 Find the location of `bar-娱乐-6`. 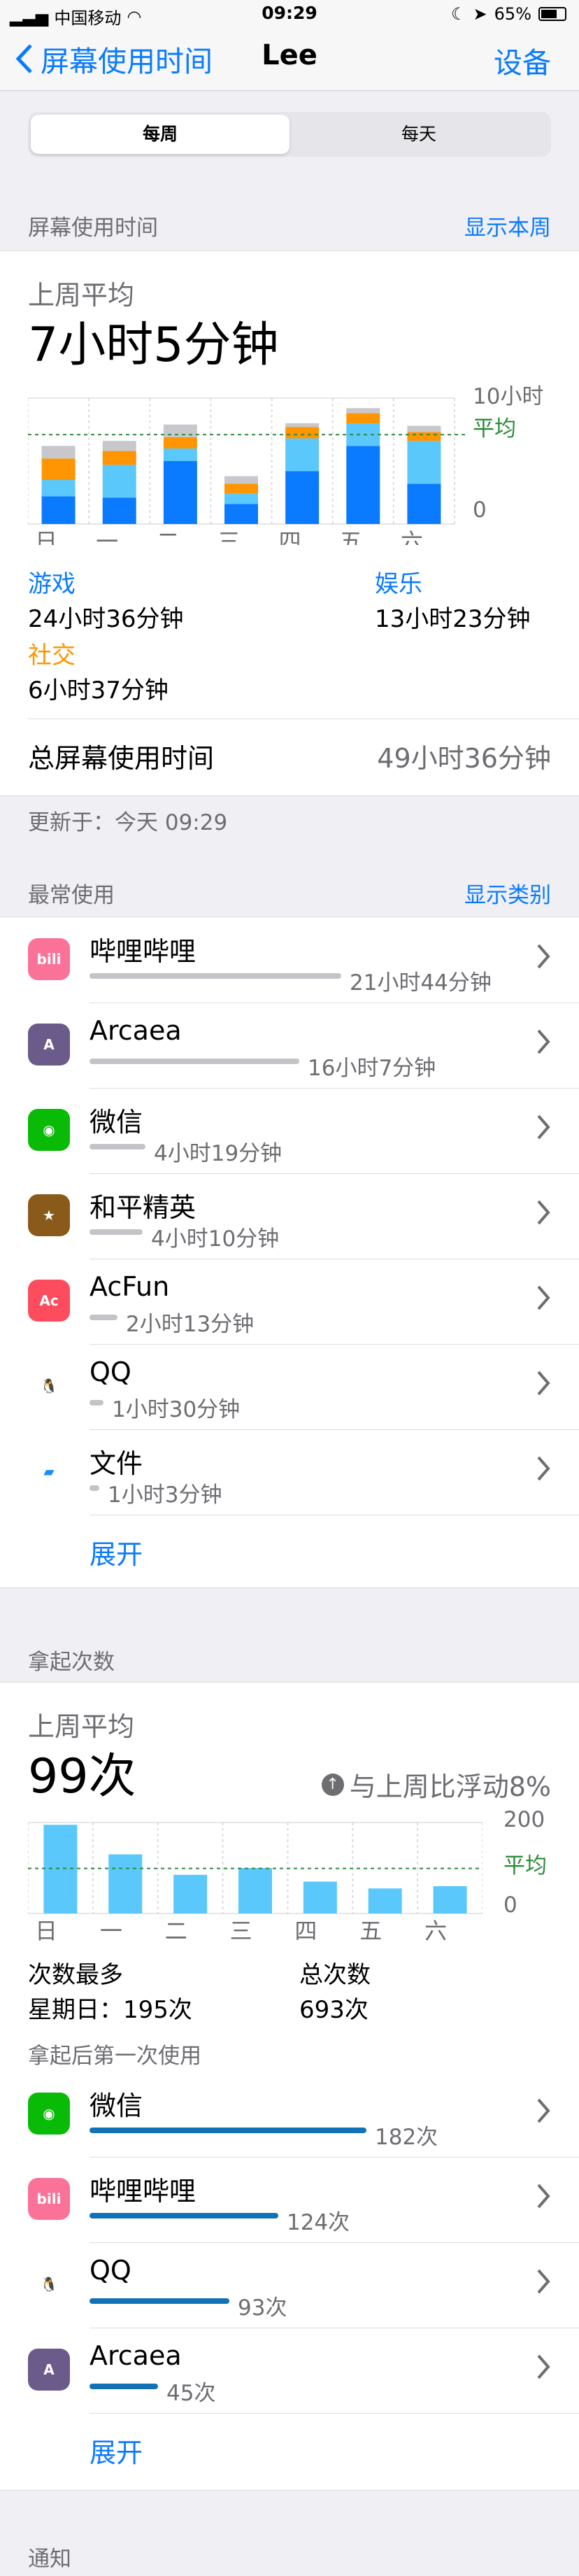

bar-娱乐-6 is located at coordinates (424, 462).